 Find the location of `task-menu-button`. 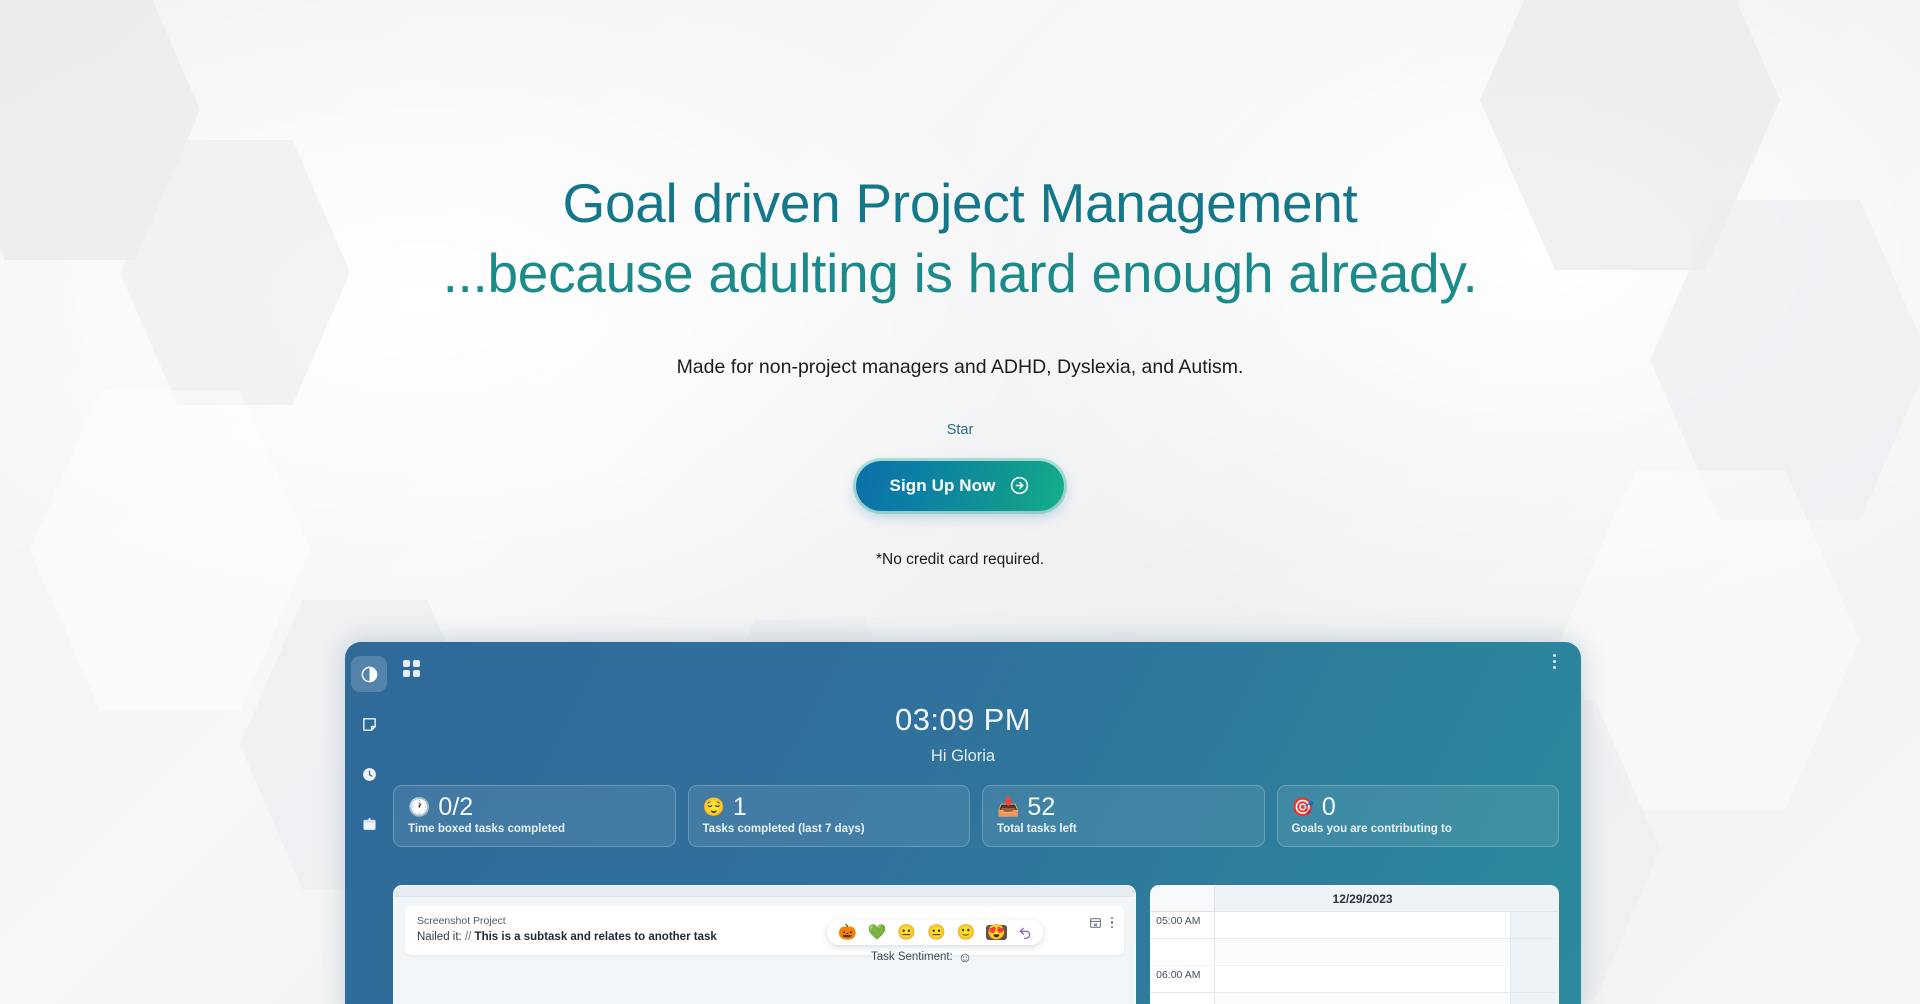

task-menu-button is located at coordinates (1112, 922).